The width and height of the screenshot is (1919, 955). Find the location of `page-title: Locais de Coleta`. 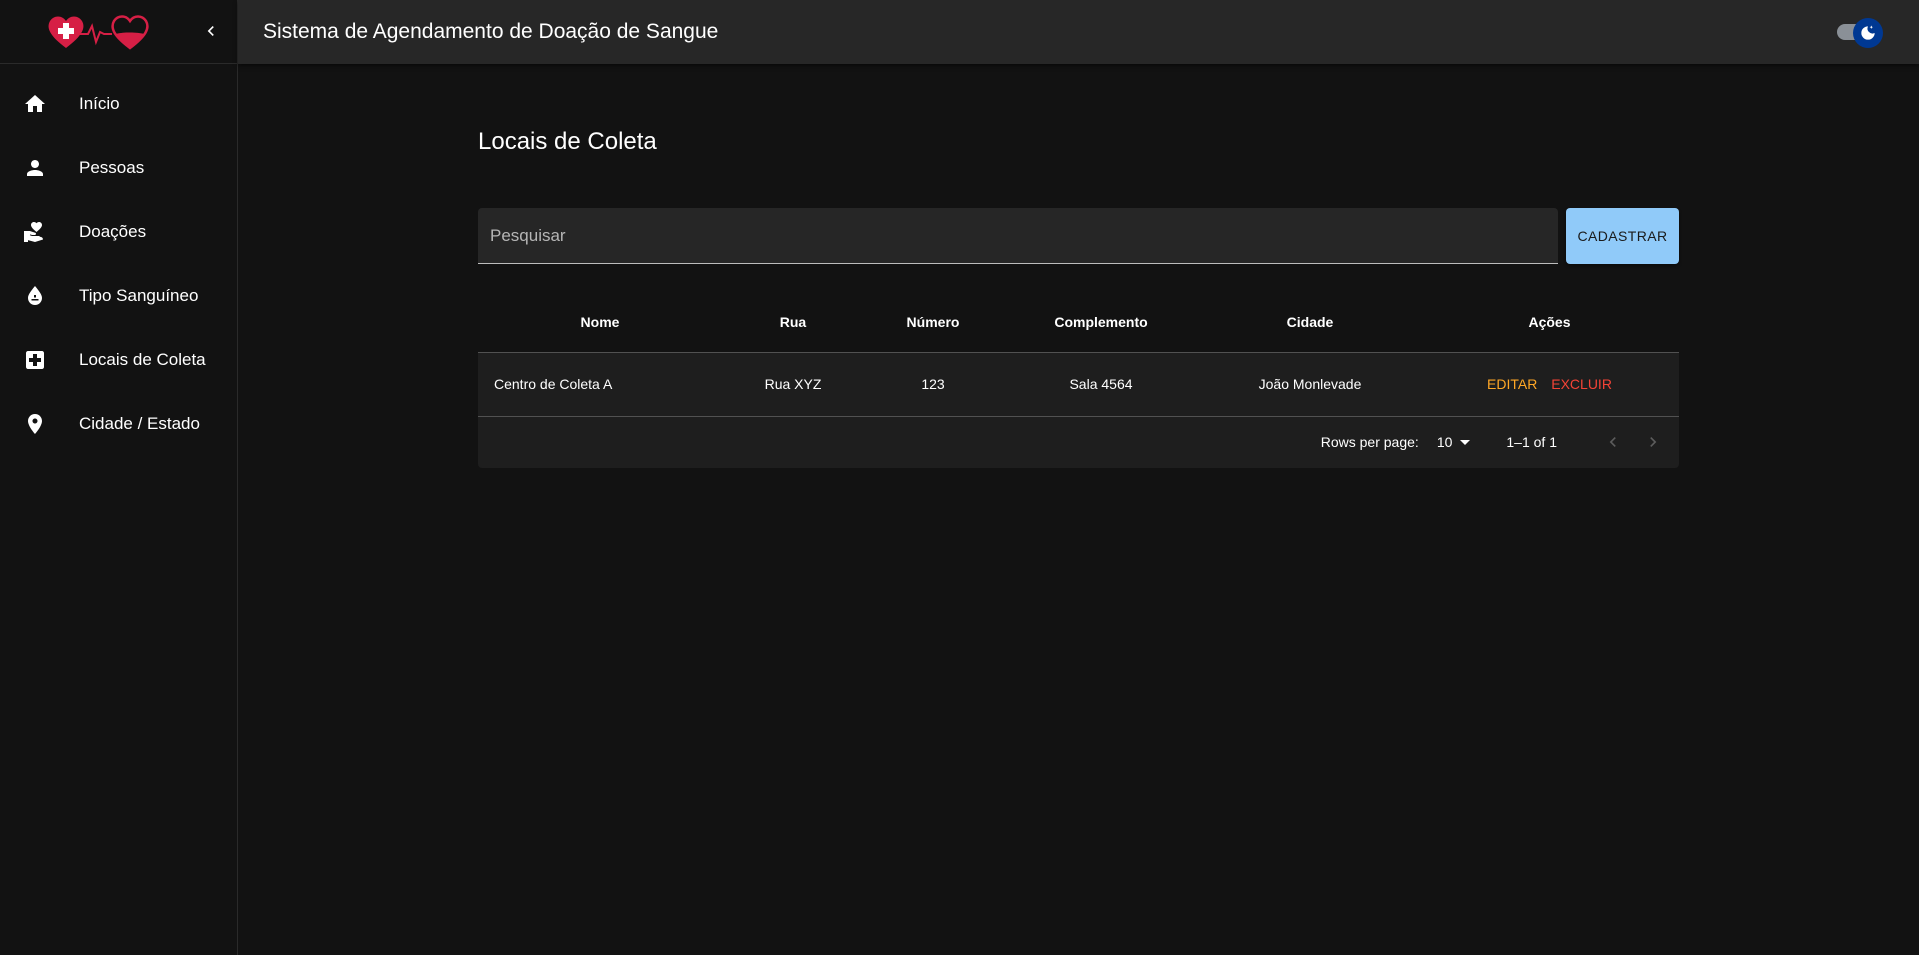

page-title: Locais de Coleta is located at coordinates (567, 141).